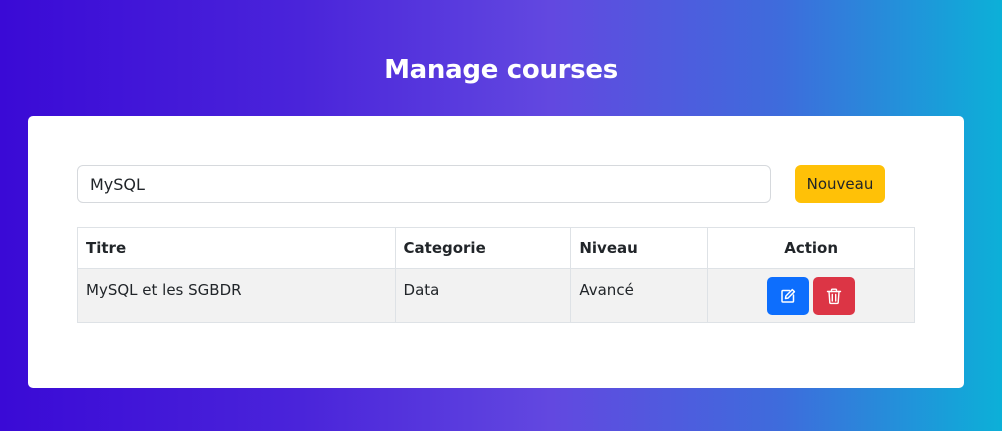  I want to click on cell-niveau: Avancé, so click(639, 295).